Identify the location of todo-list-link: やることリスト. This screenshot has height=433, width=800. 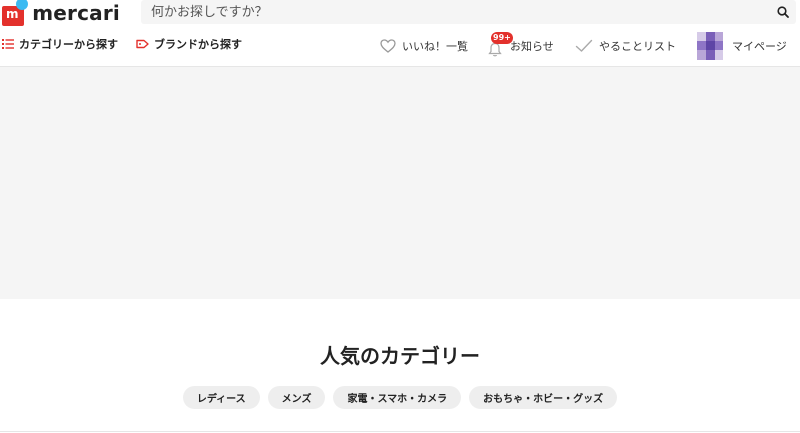
(625, 46).